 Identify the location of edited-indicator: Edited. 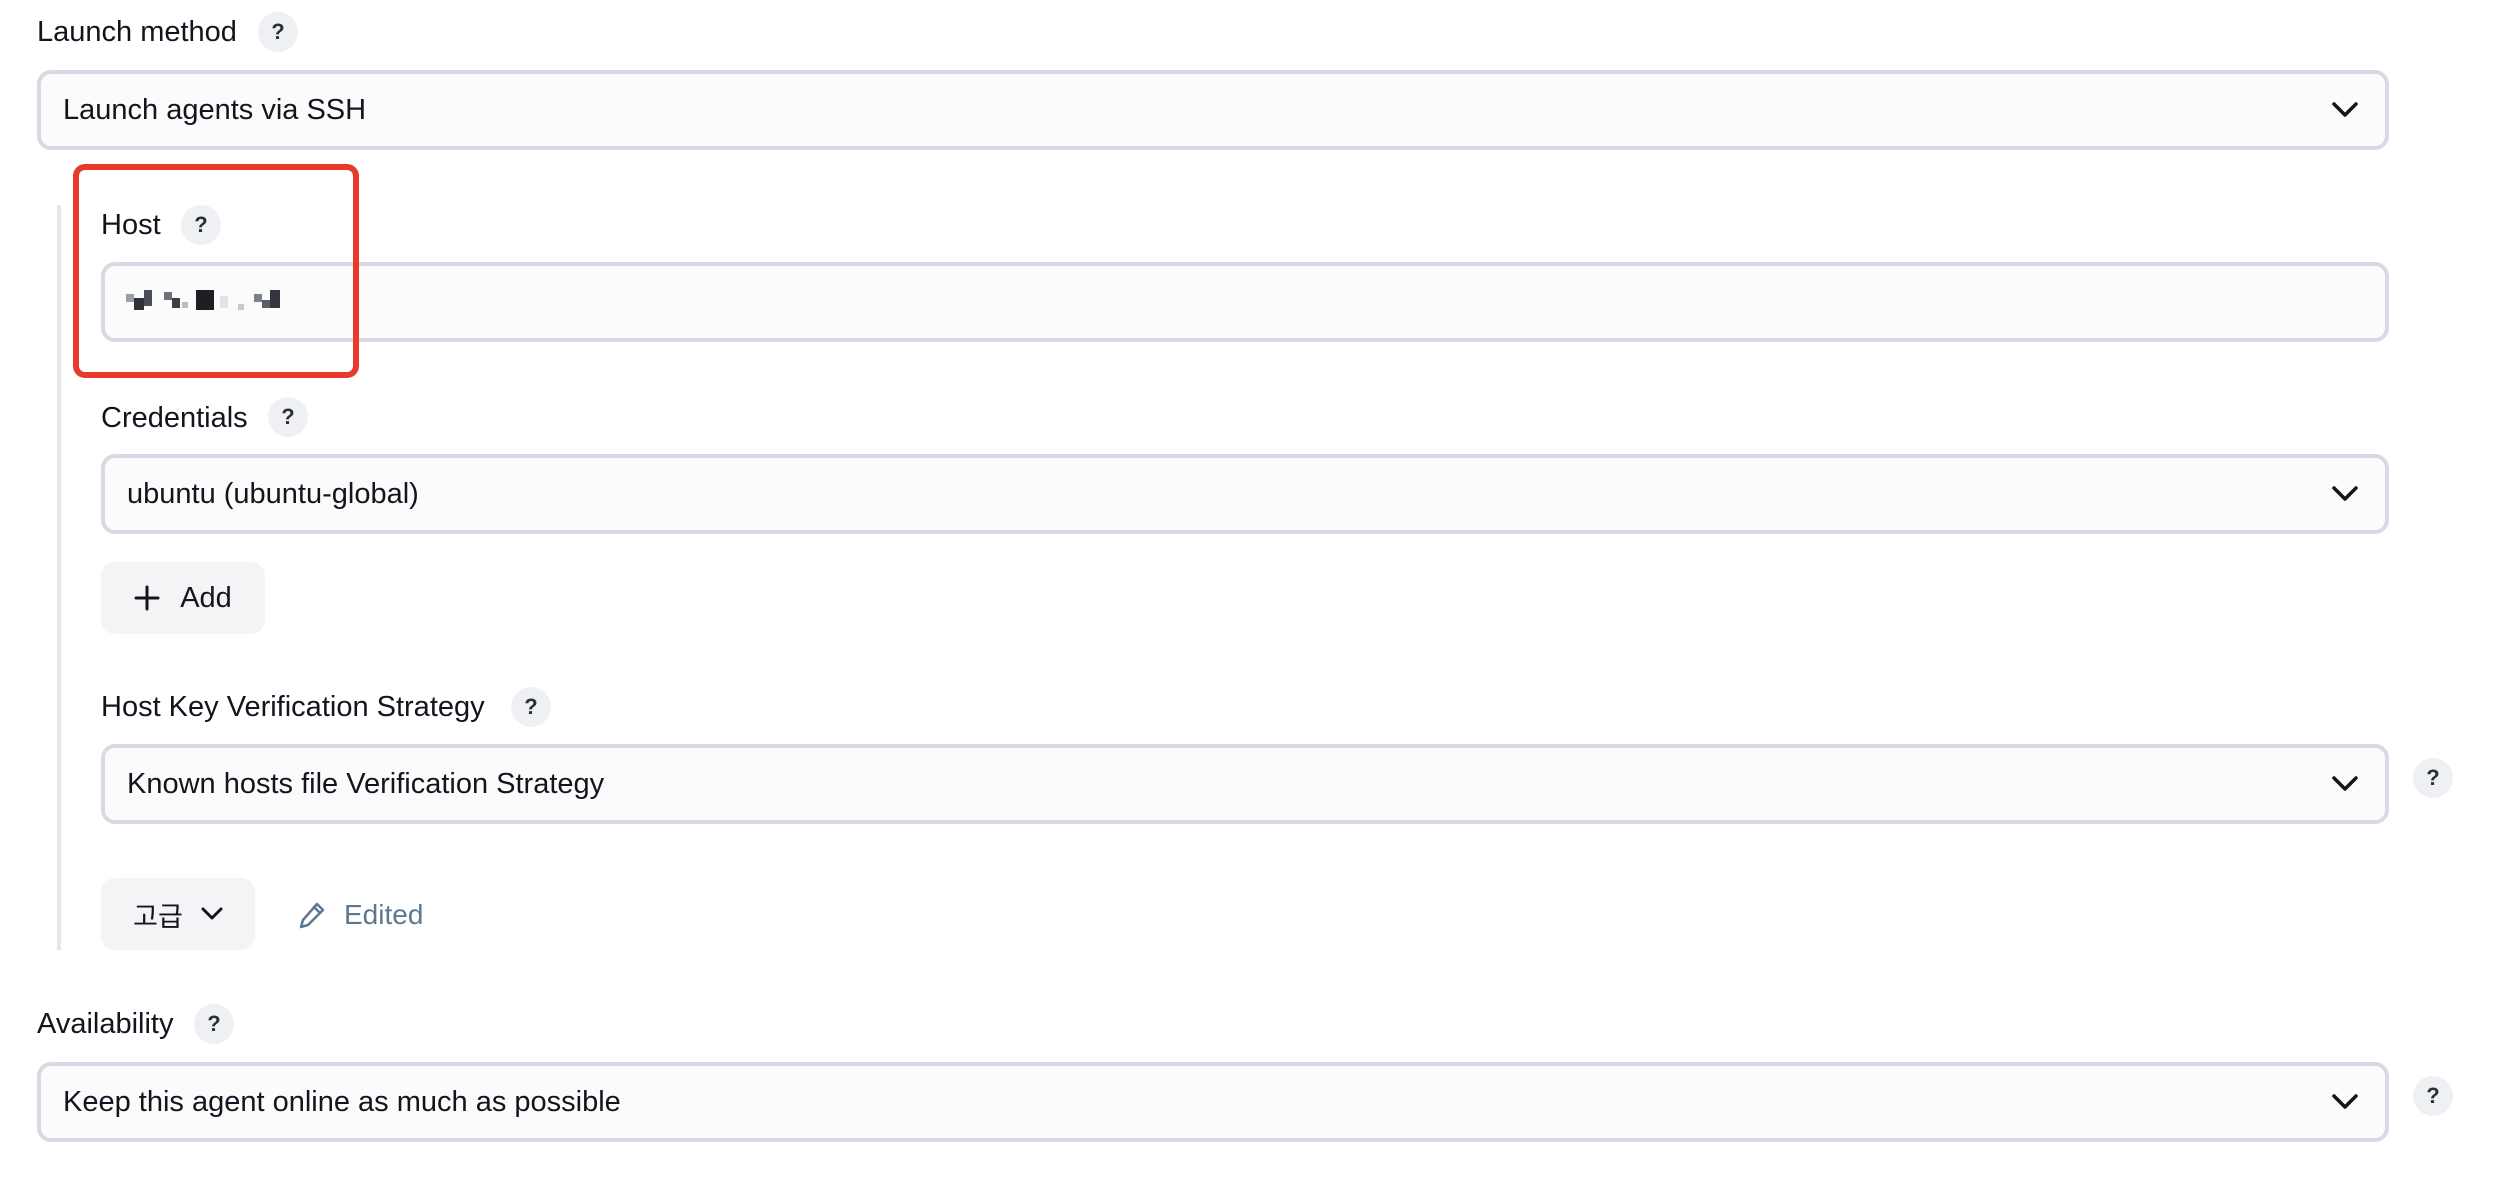
(359, 915).